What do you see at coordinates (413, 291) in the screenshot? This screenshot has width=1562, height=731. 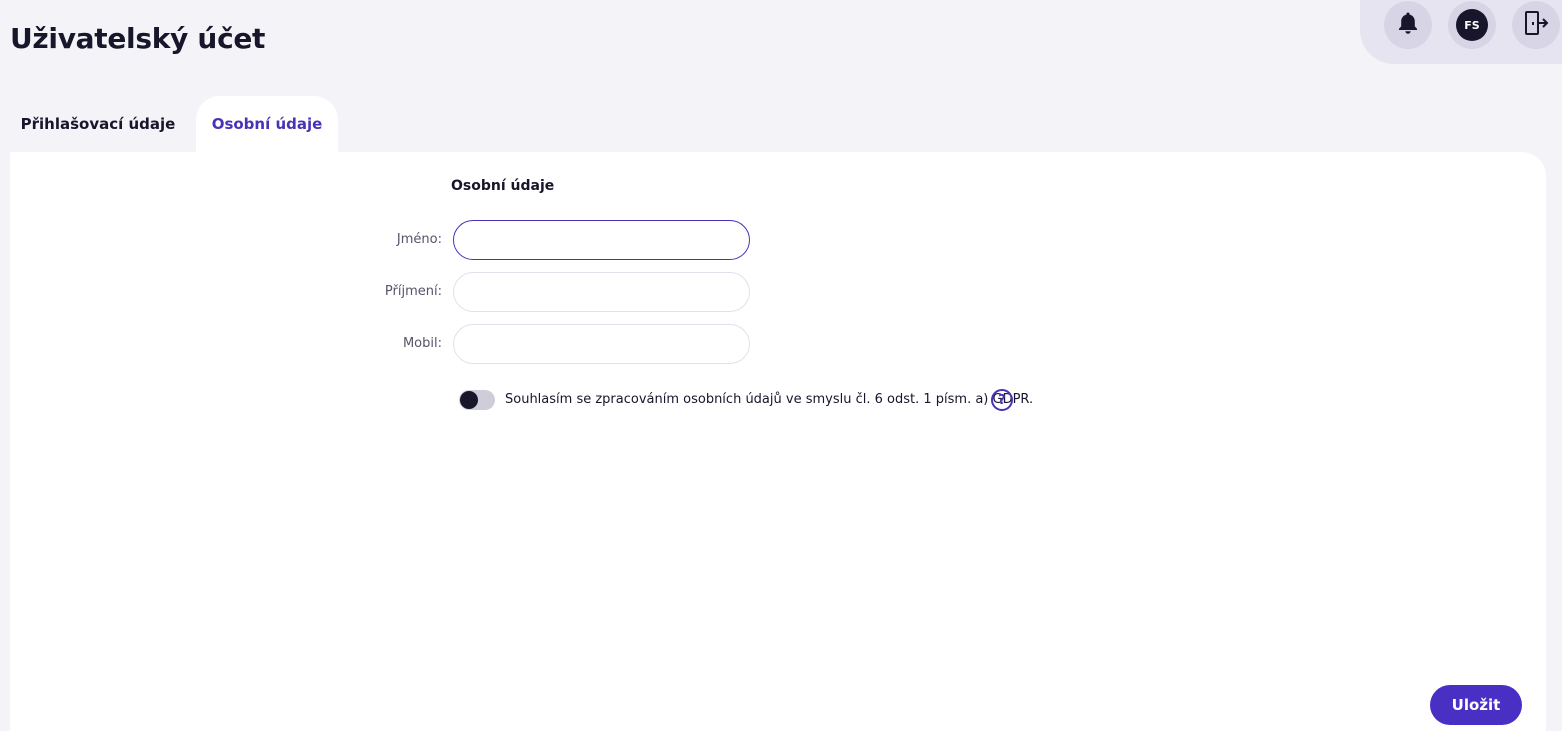 I see `last-name-label: Příjmení:` at bounding box center [413, 291].